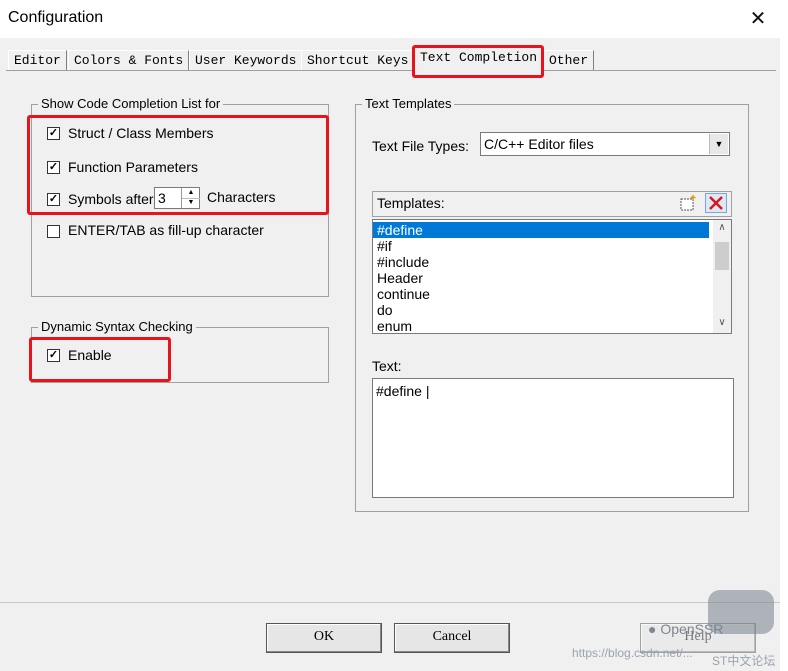  Describe the element at coordinates (166, 230) in the screenshot. I see `enter-tab-label: ENTER/TAB as fill-up character` at that location.